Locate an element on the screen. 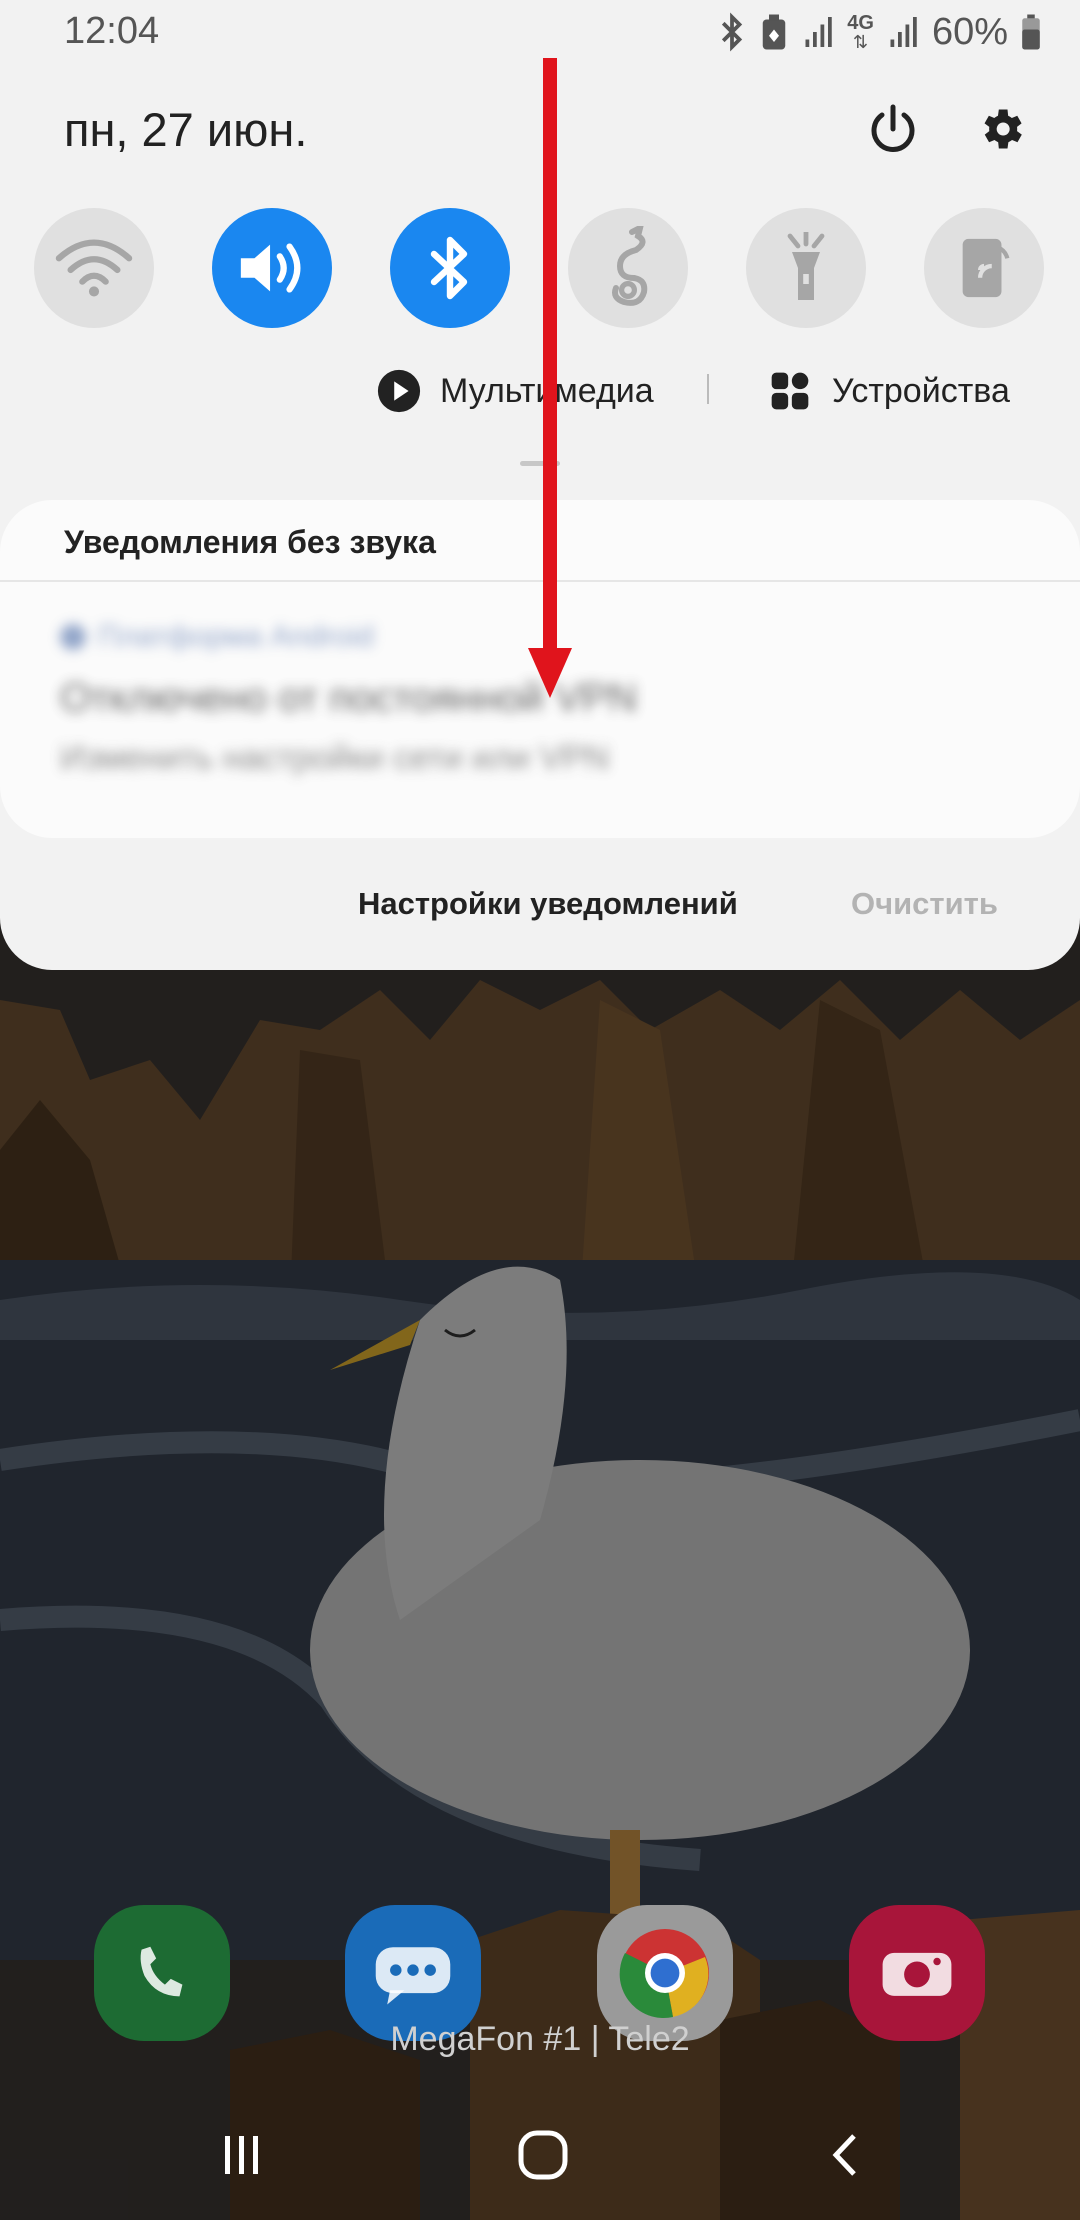  home-button is located at coordinates (543, 2155).